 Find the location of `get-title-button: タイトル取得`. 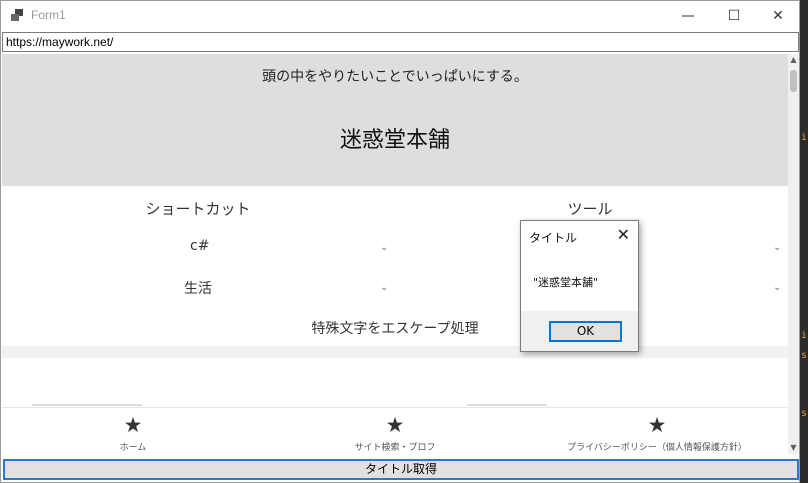

get-title-button: タイトル取得 is located at coordinates (401, 469).